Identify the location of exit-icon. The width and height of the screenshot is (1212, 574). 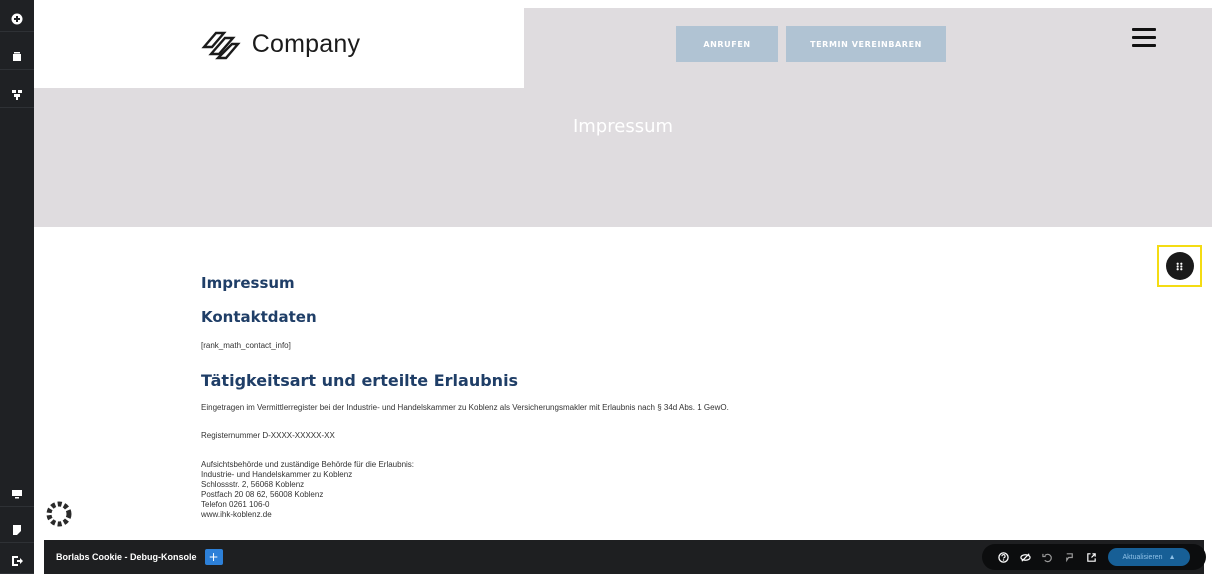
(17, 561).